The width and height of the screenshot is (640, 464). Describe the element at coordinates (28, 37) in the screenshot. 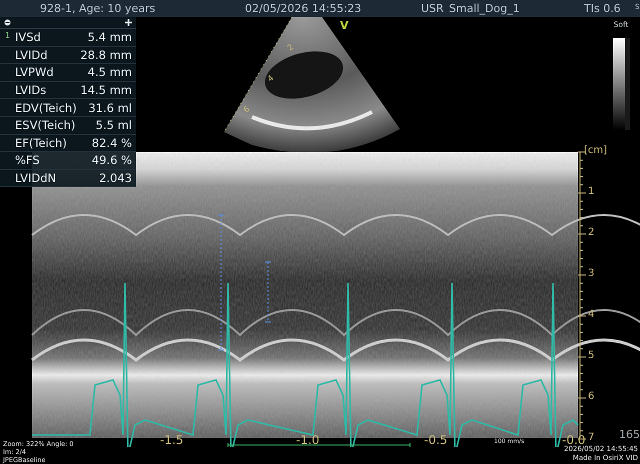

I see `measurement-name: IVSd` at that location.